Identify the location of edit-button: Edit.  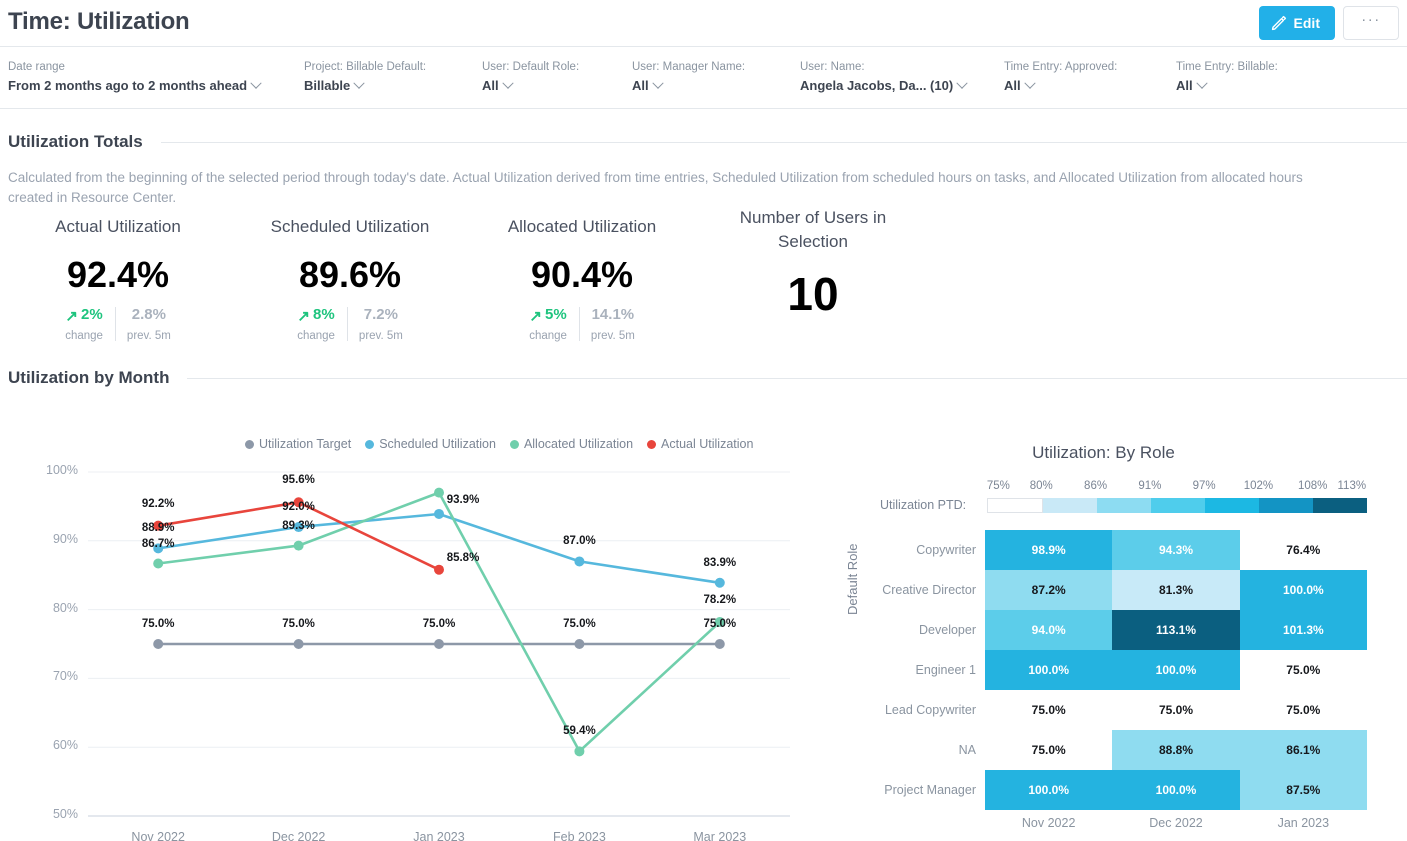
(1296, 23).